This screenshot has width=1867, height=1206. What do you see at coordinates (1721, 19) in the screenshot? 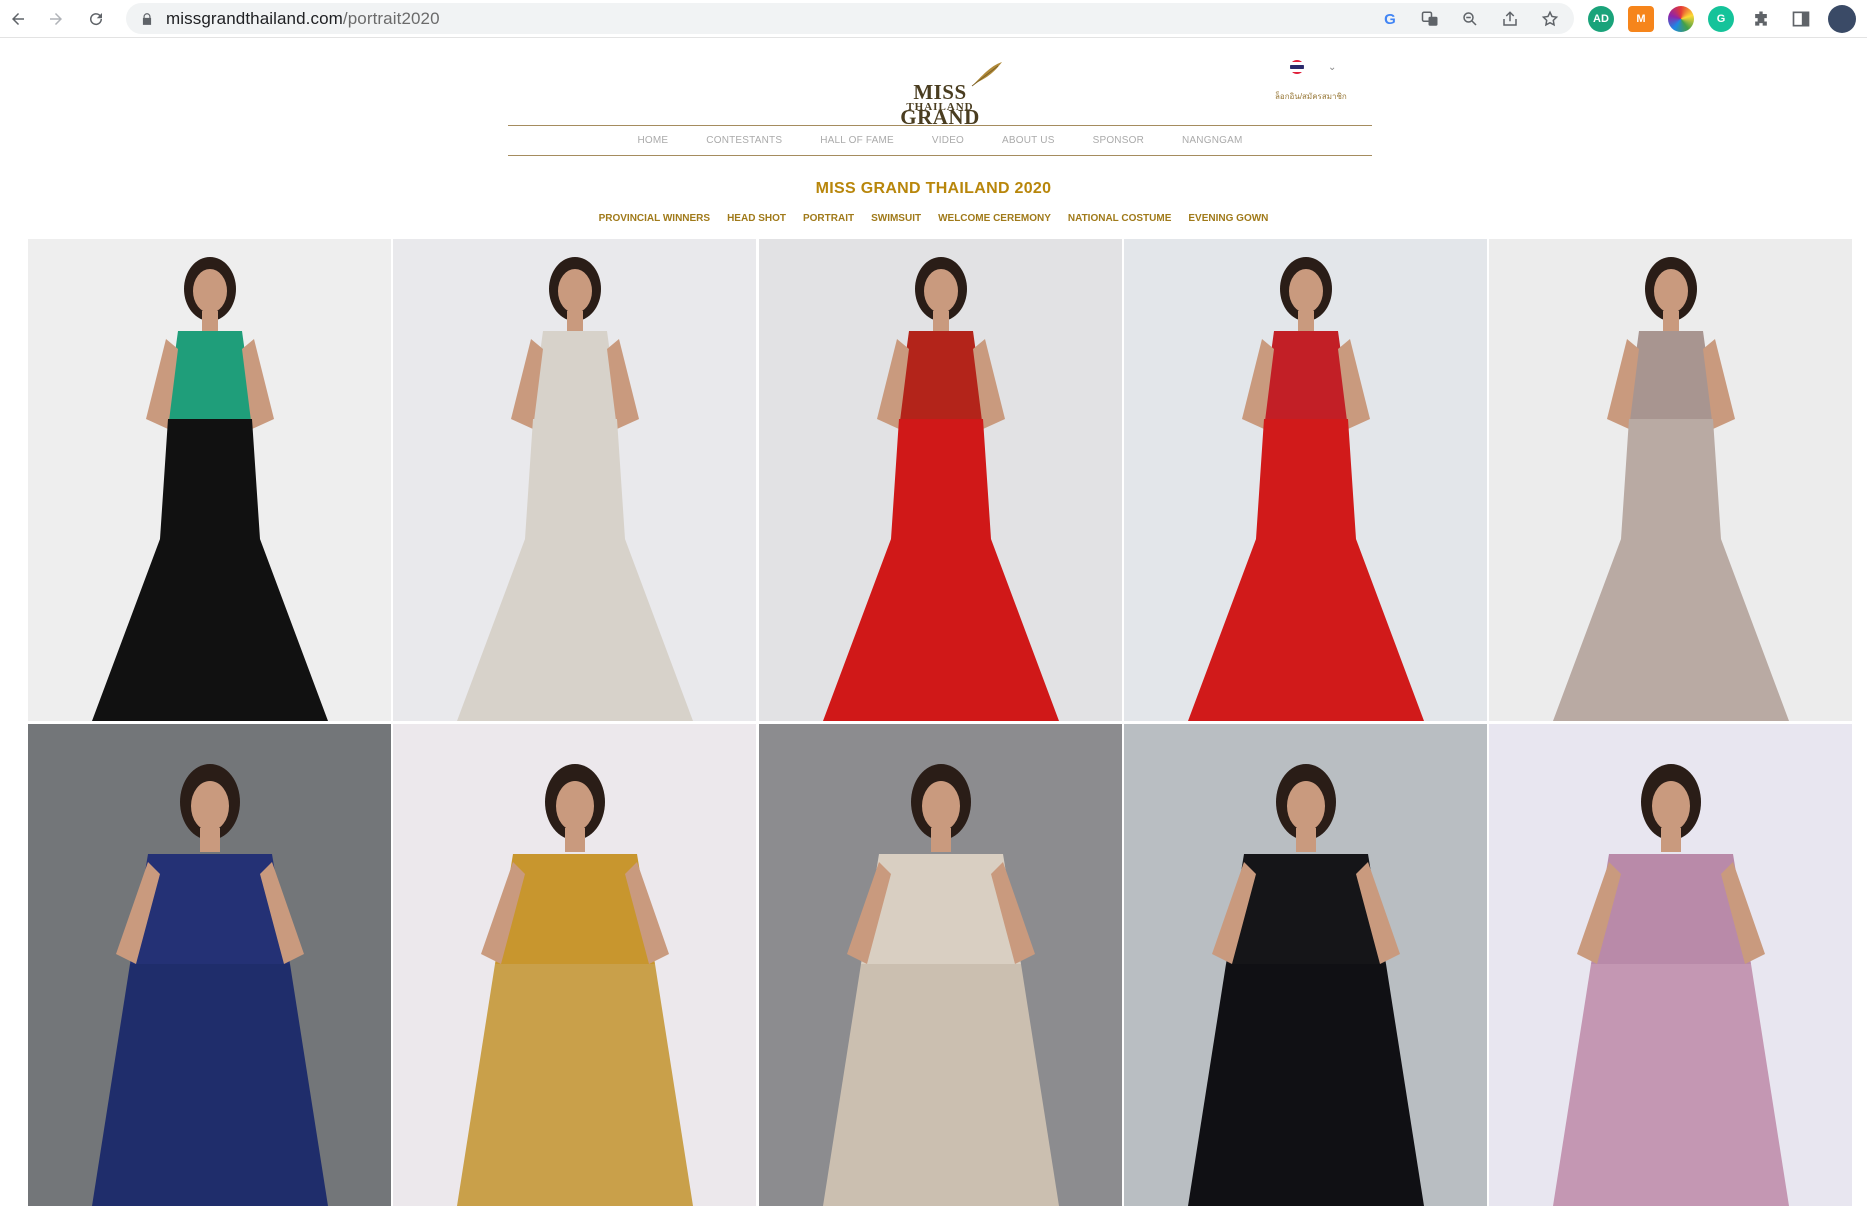
I see `extension-grammarly-icon: G` at bounding box center [1721, 19].